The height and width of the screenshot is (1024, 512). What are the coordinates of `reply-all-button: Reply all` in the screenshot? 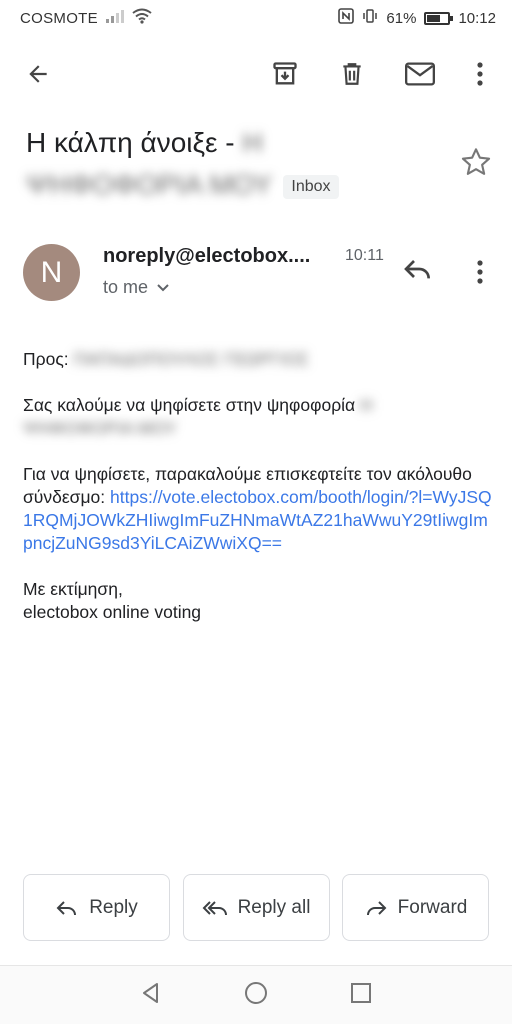 It's located at (256, 907).